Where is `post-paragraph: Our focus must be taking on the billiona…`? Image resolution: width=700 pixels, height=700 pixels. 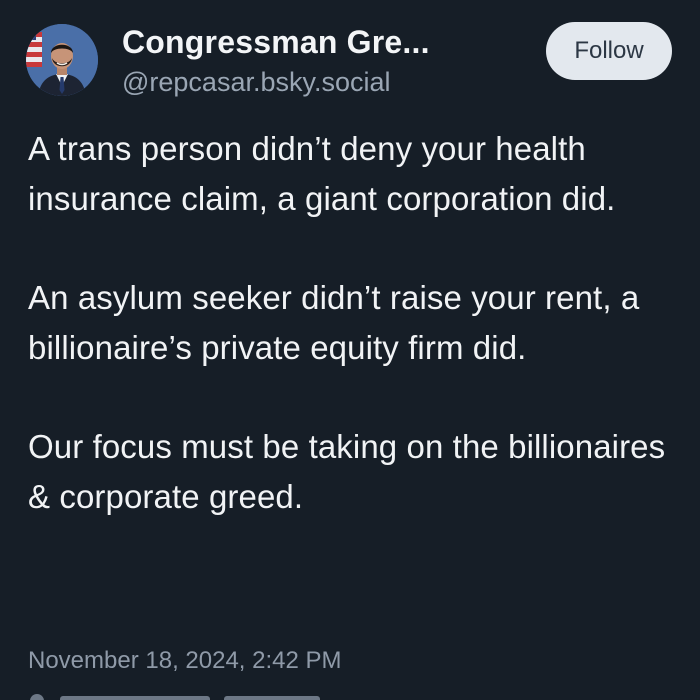
post-paragraph: Our focus must be taking on the billiona… is located at coordinates (347, 471).